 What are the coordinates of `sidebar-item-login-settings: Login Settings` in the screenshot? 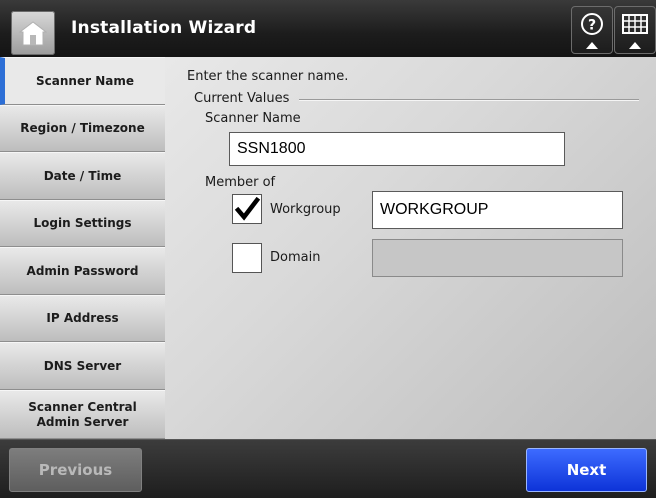 It's located at (82, 223).